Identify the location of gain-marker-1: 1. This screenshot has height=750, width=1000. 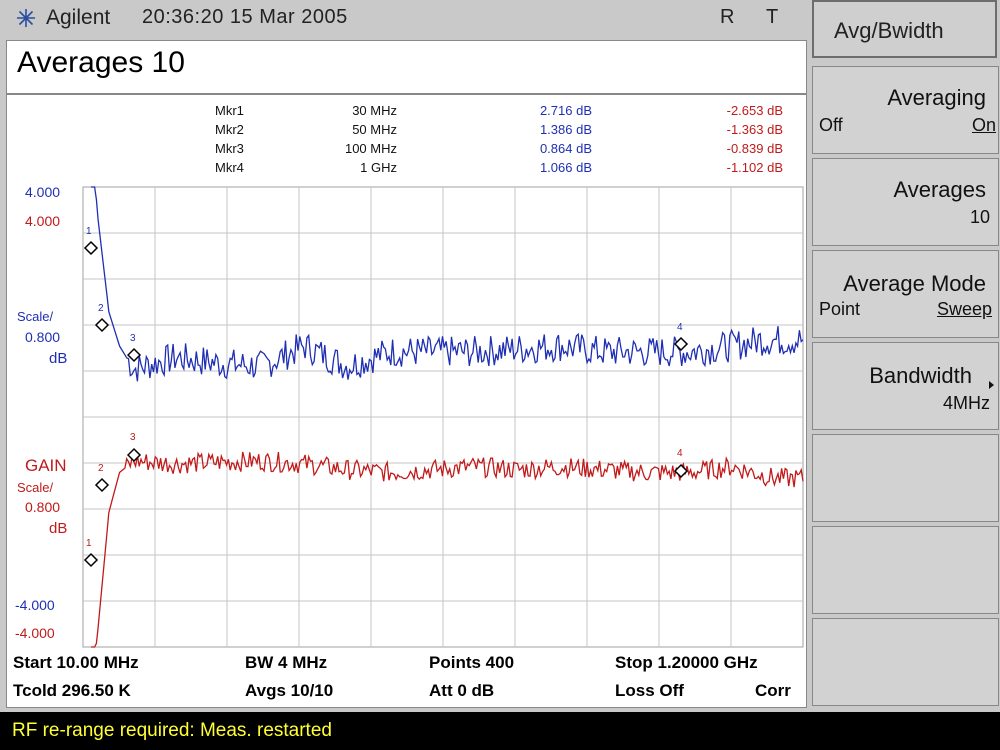
(91, 553).